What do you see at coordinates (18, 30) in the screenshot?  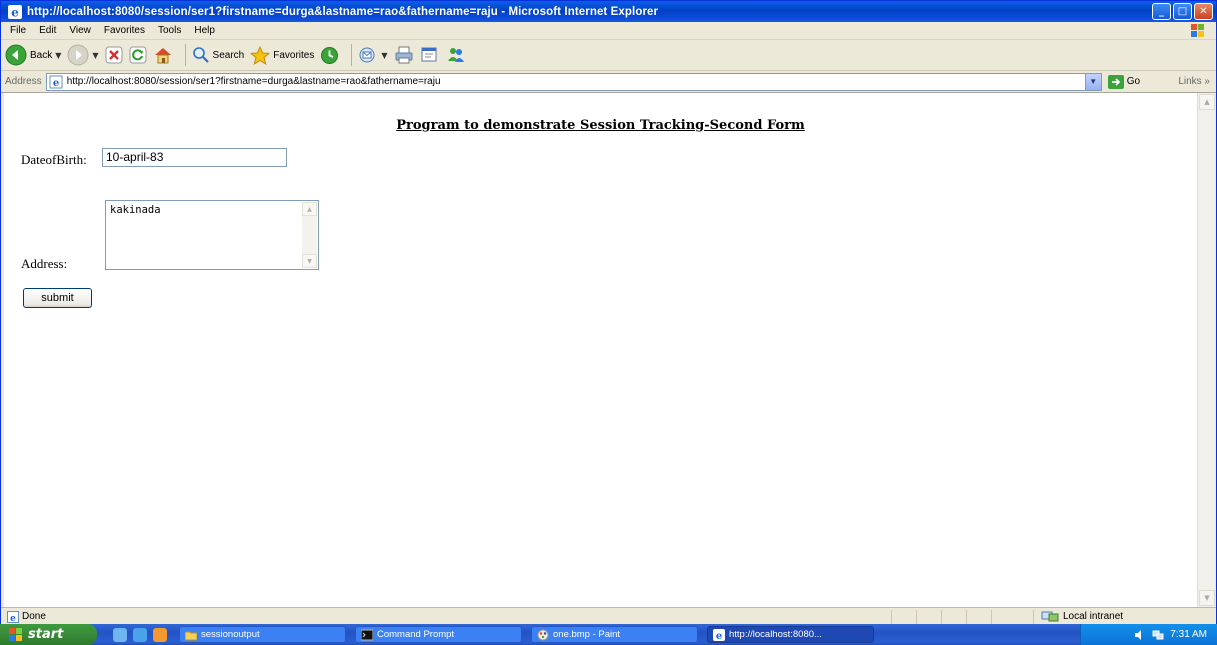 I see `menu-file: File` at bounding box center [18, 30].